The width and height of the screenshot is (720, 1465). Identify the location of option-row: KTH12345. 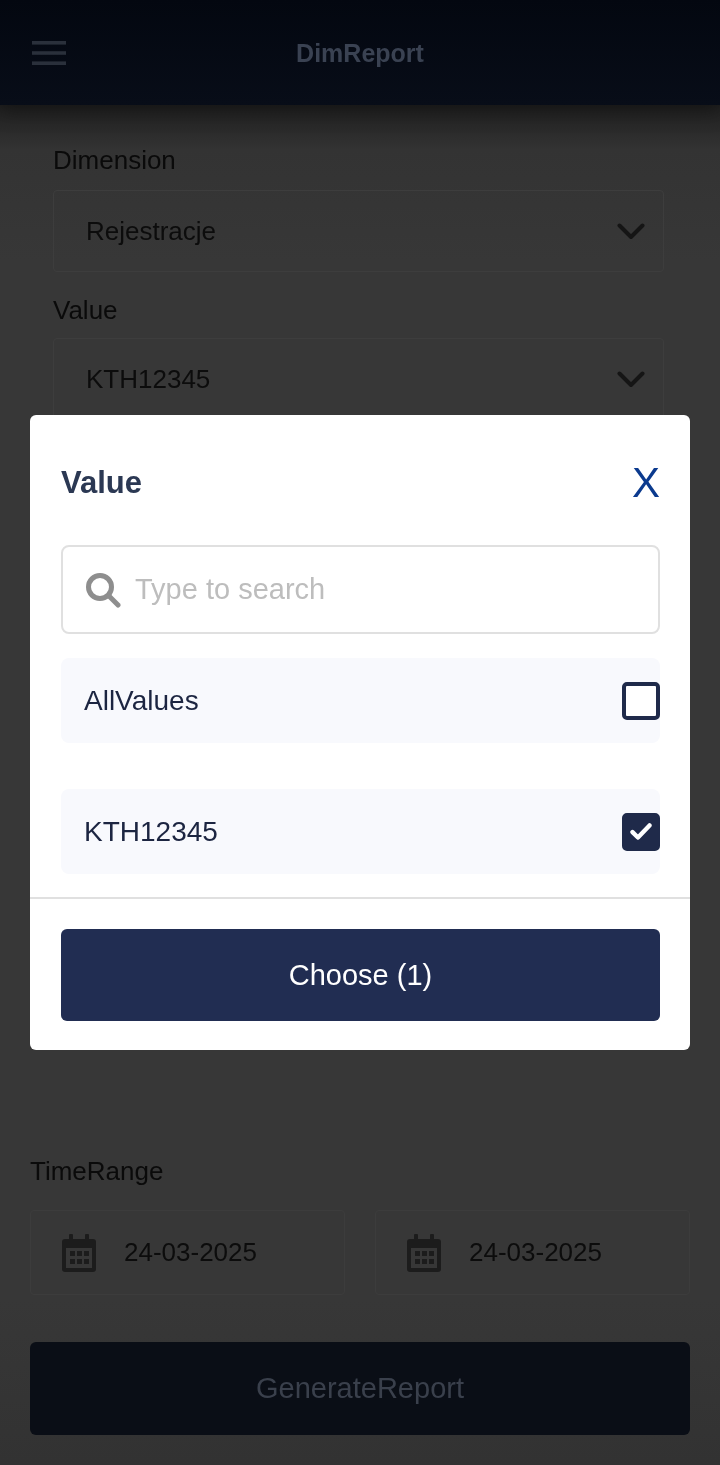
(360, 831).